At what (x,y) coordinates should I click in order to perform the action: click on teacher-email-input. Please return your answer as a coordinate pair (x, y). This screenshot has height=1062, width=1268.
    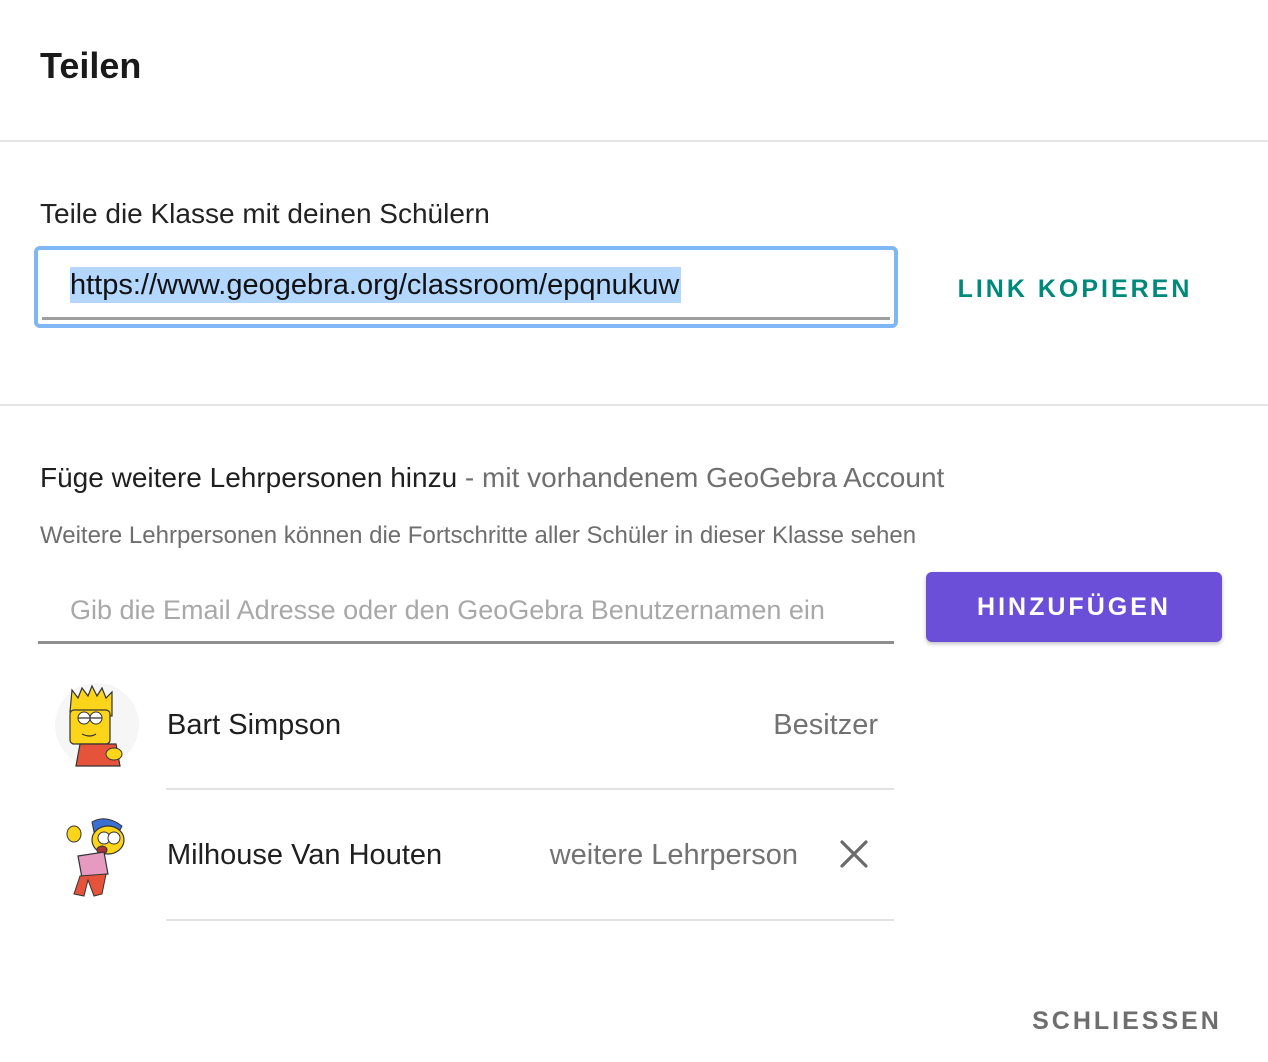
    Looking at the image, I should click on (466, 610).